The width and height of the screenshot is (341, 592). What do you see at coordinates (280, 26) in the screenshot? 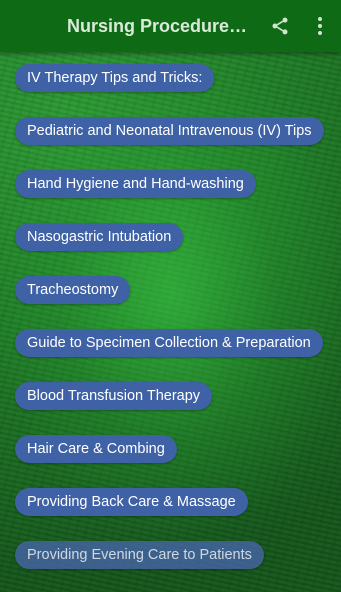
I see `share-icon` at bounding box center [280, 26].